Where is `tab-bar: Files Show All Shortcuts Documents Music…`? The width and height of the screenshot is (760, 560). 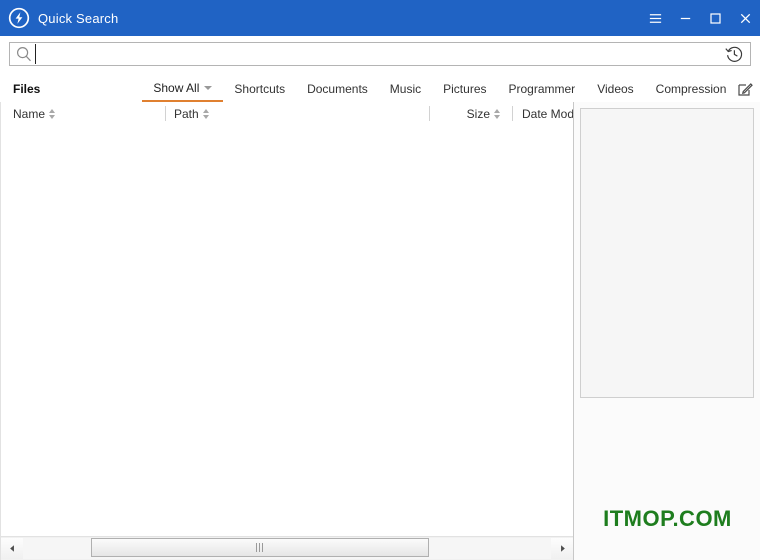
tab-bar: Files Show All Shortcuts Documents Music… is located at coordinates (380, 89).